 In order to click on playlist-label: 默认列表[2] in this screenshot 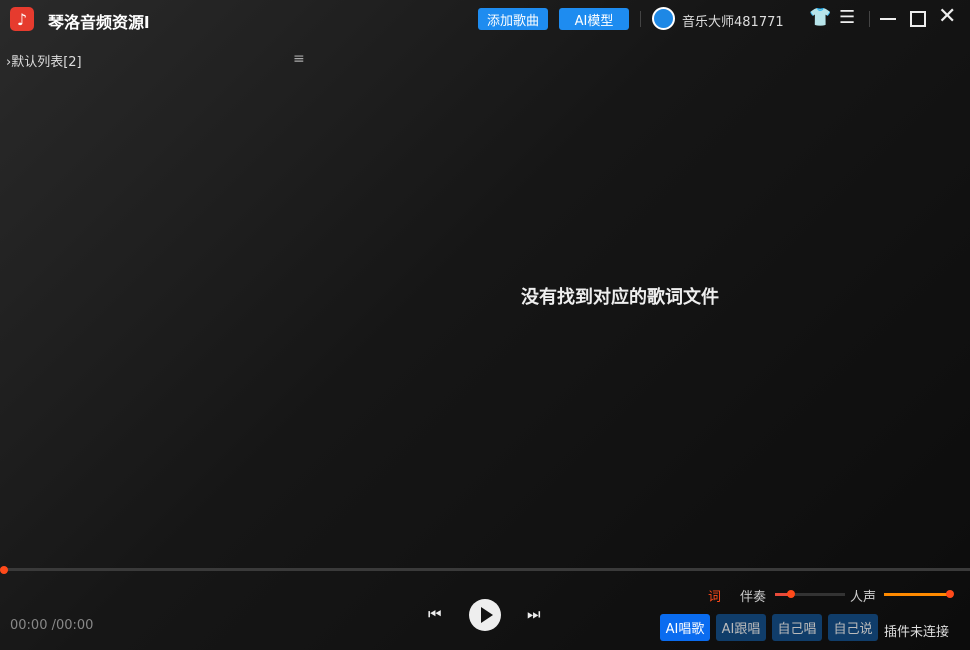, I will do `click(46, 62)`.